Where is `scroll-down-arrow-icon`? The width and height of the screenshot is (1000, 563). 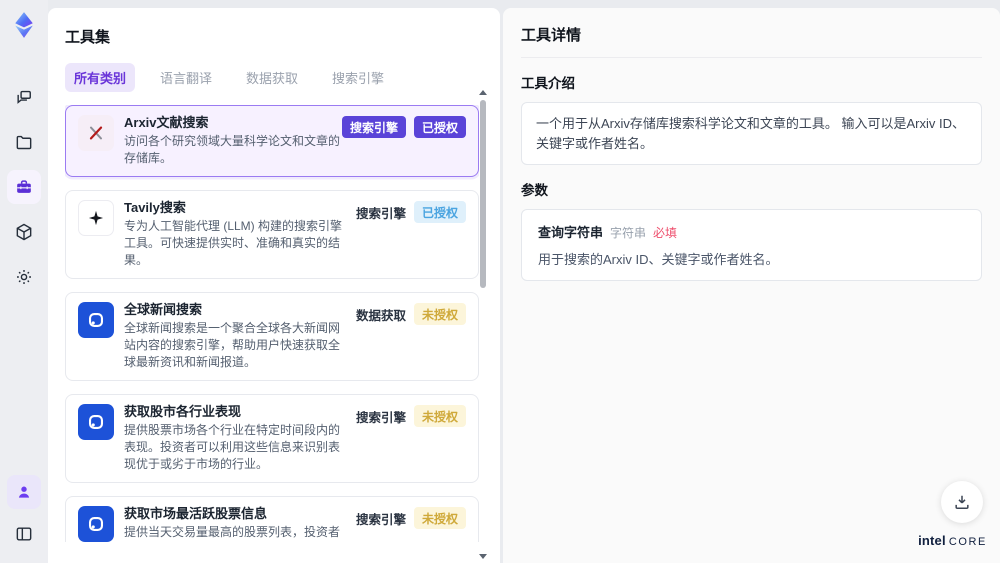 scroll-down-arrow-icon is located at coordinates (483, 556).